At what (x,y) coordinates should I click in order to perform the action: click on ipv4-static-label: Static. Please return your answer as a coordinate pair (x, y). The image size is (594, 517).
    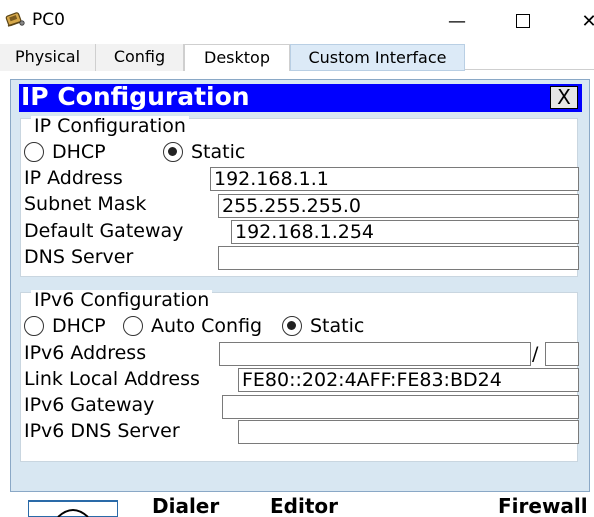
    Looking at the image, I should click on (218, 152).